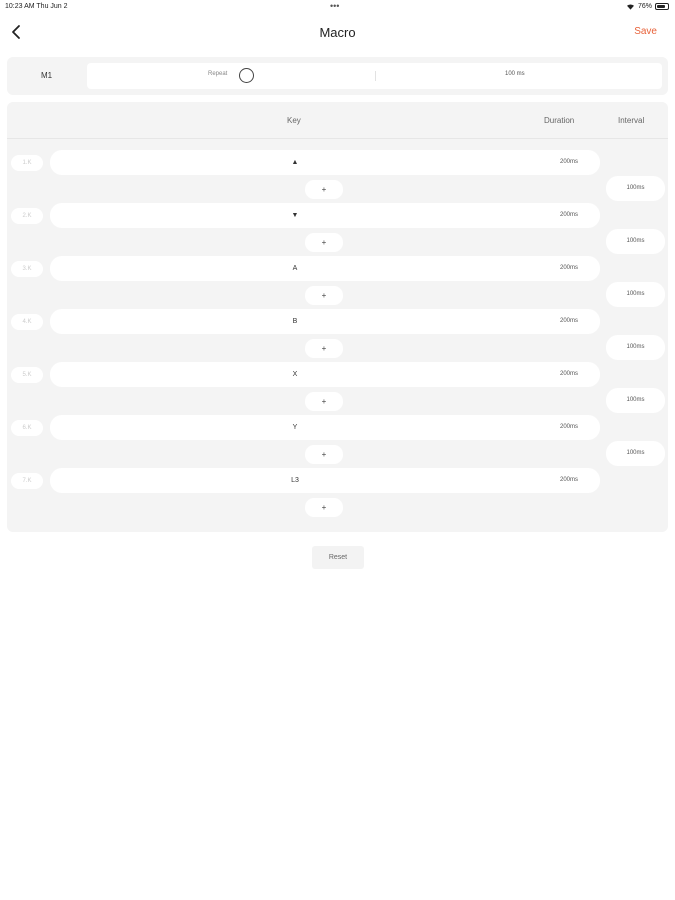 The image size is (675, 900). I want to click on reset-button: Reset, so click(338, 557).